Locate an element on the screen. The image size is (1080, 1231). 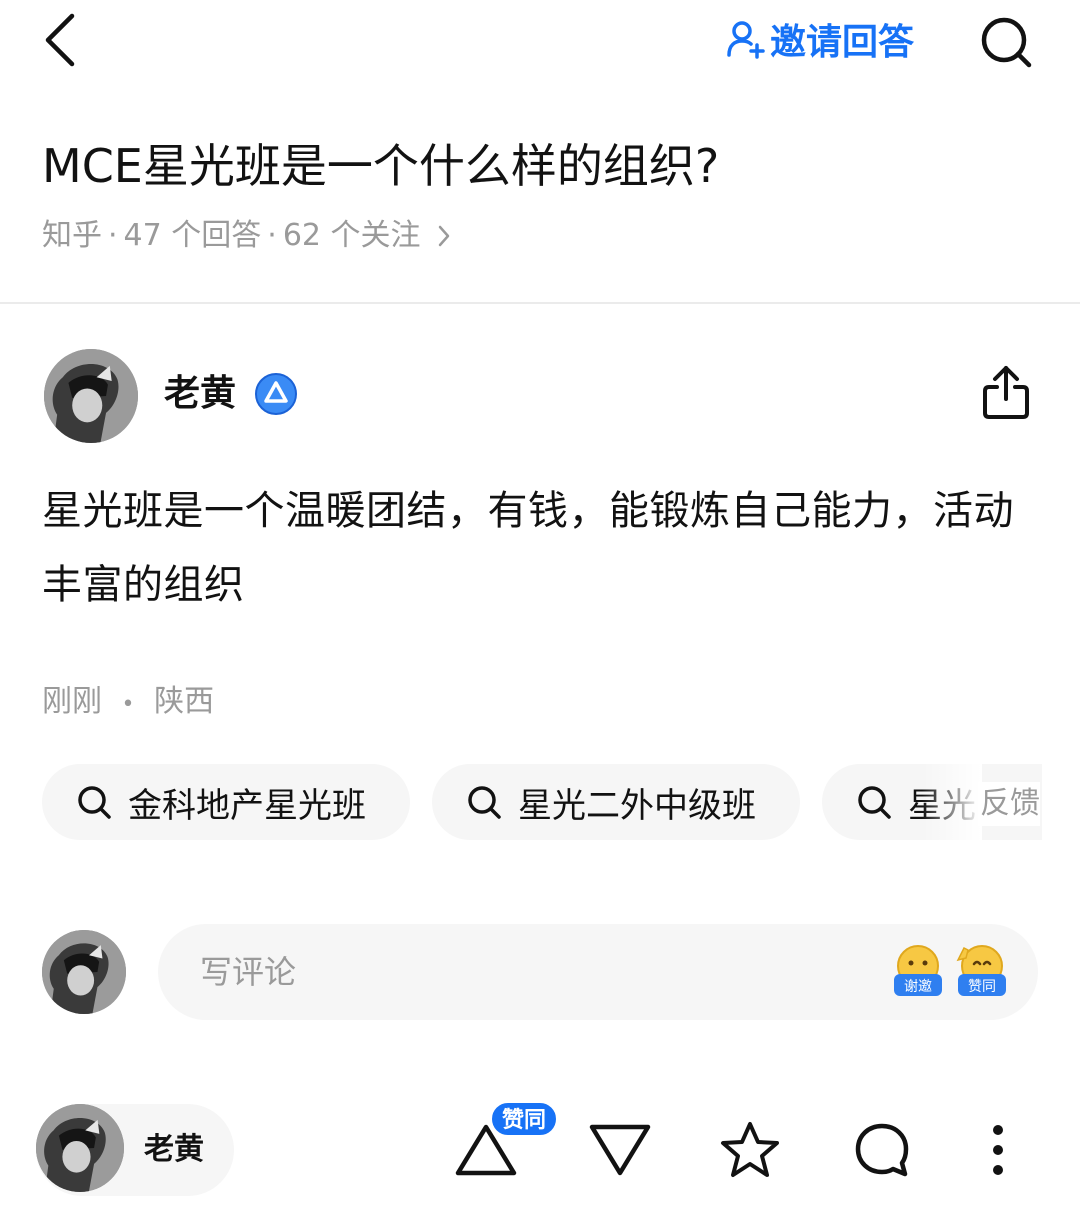
answer-time: 刚刚 is located at coordinates (72, 701).